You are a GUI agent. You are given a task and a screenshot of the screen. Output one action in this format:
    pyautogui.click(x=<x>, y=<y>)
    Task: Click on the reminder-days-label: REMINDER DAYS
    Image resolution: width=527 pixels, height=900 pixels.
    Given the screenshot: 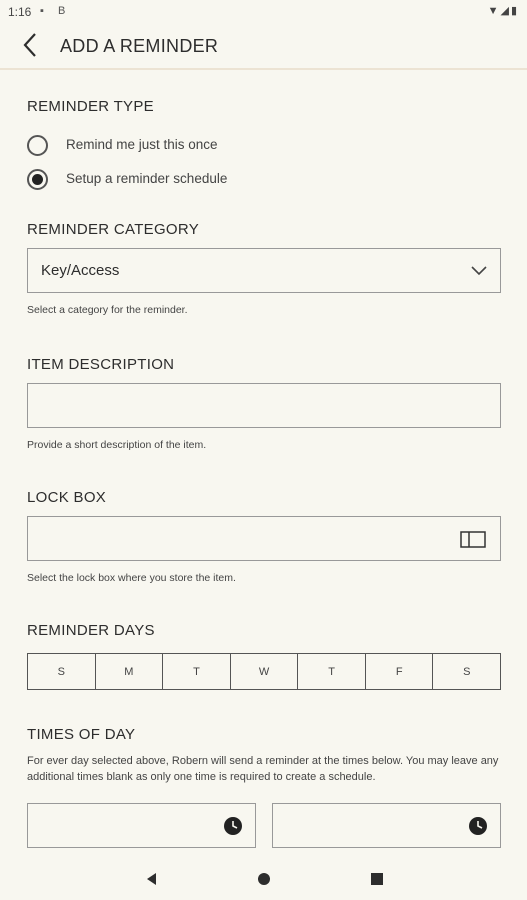 What is the action you would take?
    pyautogui.click(x=91, y=630)
    